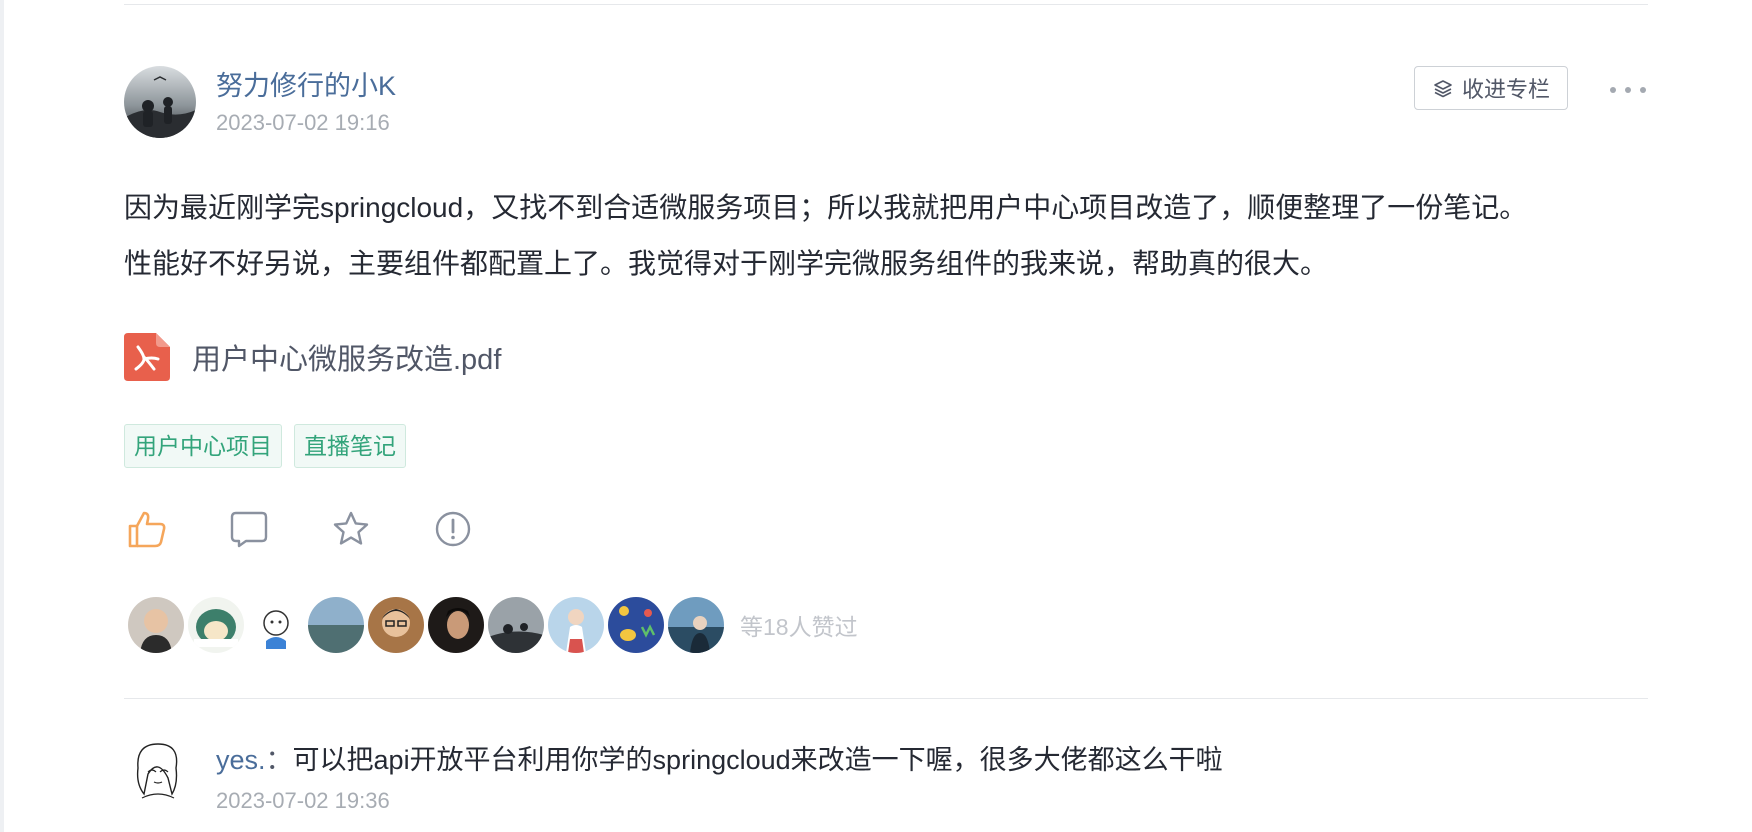 The width and height of the screenshot is (1752, 832). I want to click on pdf-icon, so click(147, 357).